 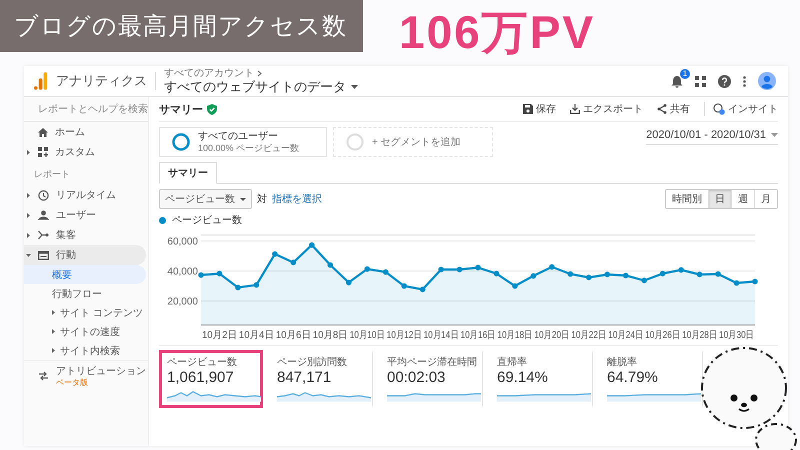 What do you see at coordinates (207, 220) in the screenshot?
I see `legend-label: ページビュー数` at bounding box center [207, 220].